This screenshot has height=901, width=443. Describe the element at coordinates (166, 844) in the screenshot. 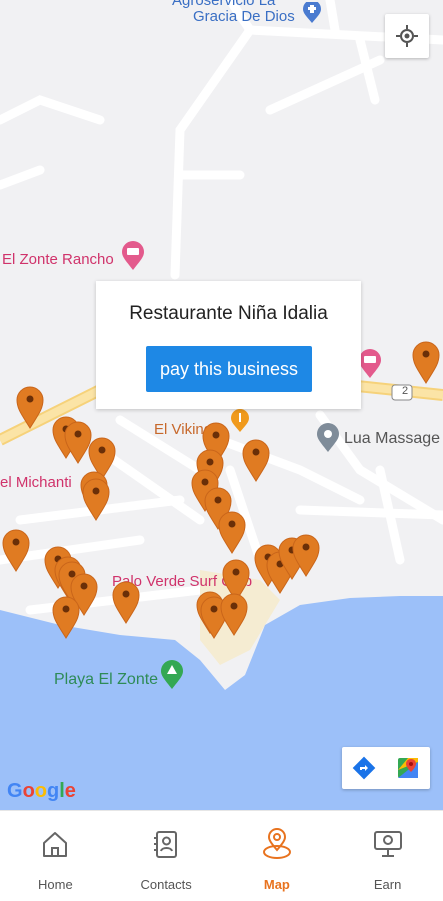

I see `contacts-icon` at that location.